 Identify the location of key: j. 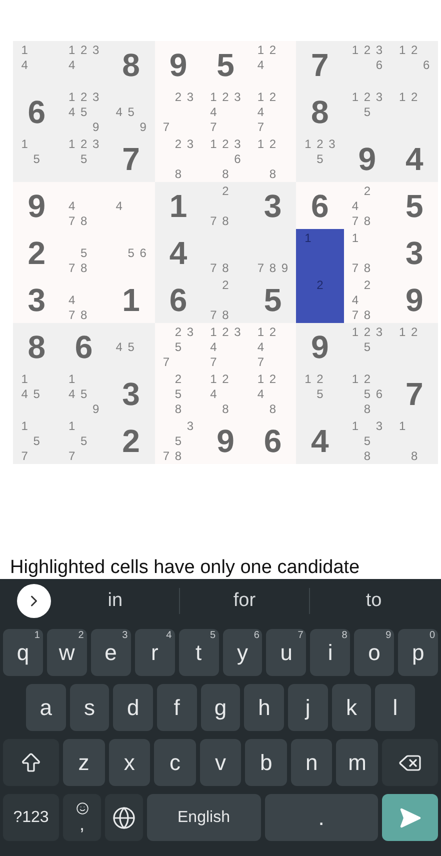
(308, 707).